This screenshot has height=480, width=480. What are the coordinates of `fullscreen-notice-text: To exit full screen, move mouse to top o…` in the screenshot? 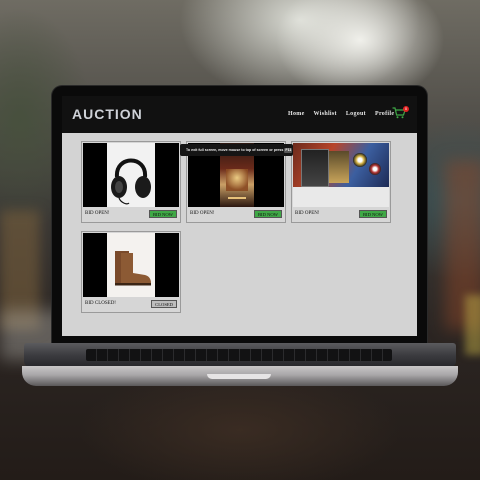 It's located at (235, 150).